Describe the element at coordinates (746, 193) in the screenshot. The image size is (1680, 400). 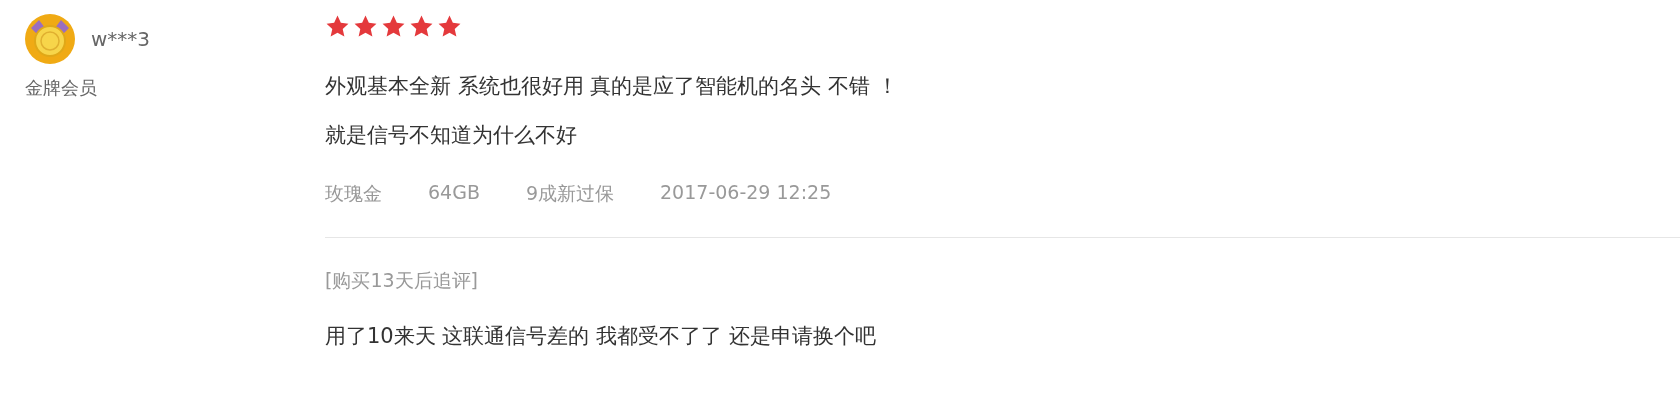
I see `review-meta: 2017-06-29 12:25` at that location.